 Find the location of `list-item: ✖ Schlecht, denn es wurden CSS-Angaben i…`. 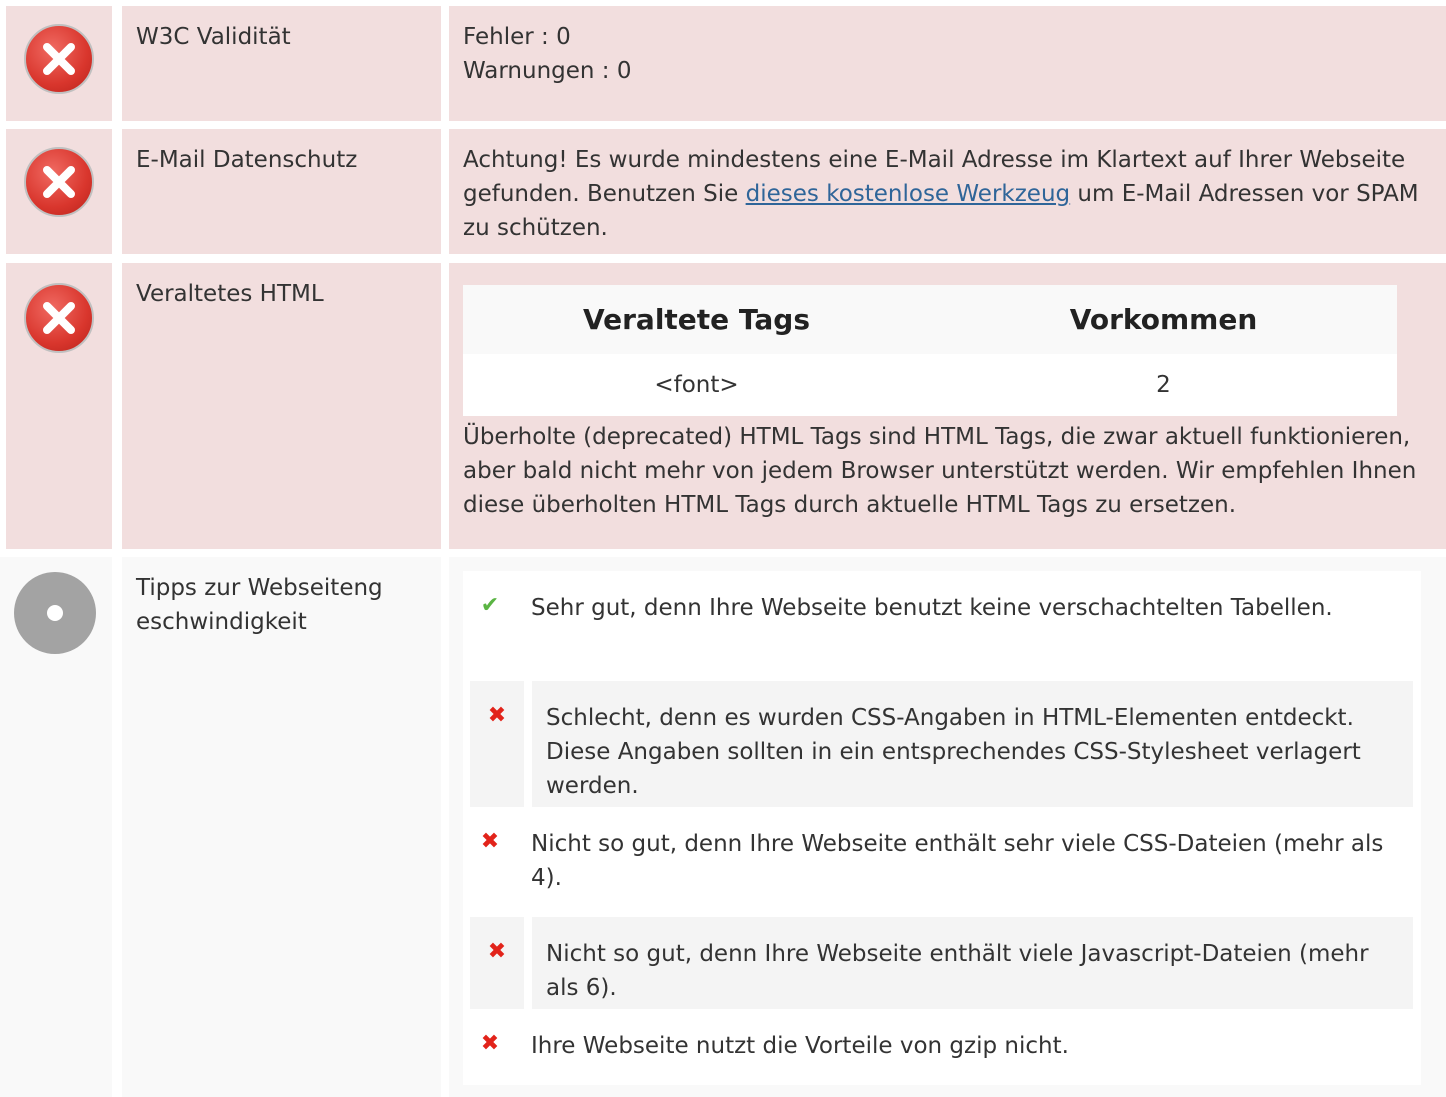

list-item: ✖ Schlecht, denn es wurden CSS-Angaben i… is located at coordinates (945, 744).